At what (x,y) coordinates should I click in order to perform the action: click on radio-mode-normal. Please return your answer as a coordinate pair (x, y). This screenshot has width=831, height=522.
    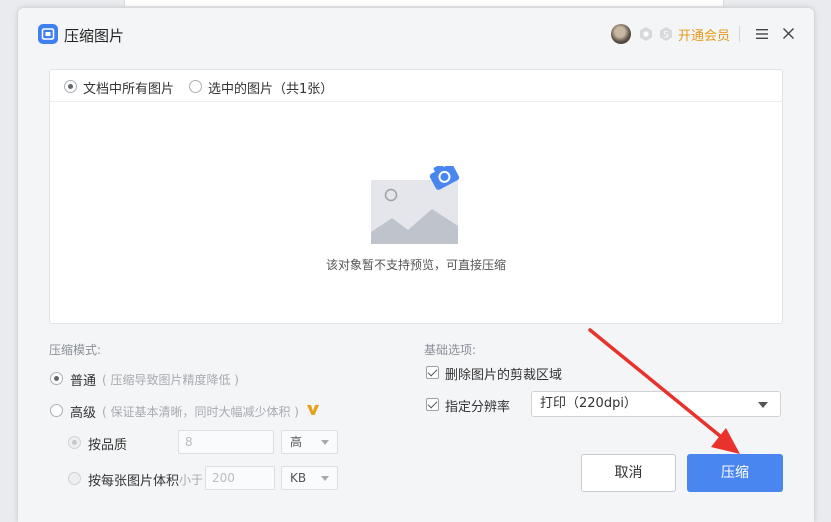
    Looking at the image, I should click on (56, 378).